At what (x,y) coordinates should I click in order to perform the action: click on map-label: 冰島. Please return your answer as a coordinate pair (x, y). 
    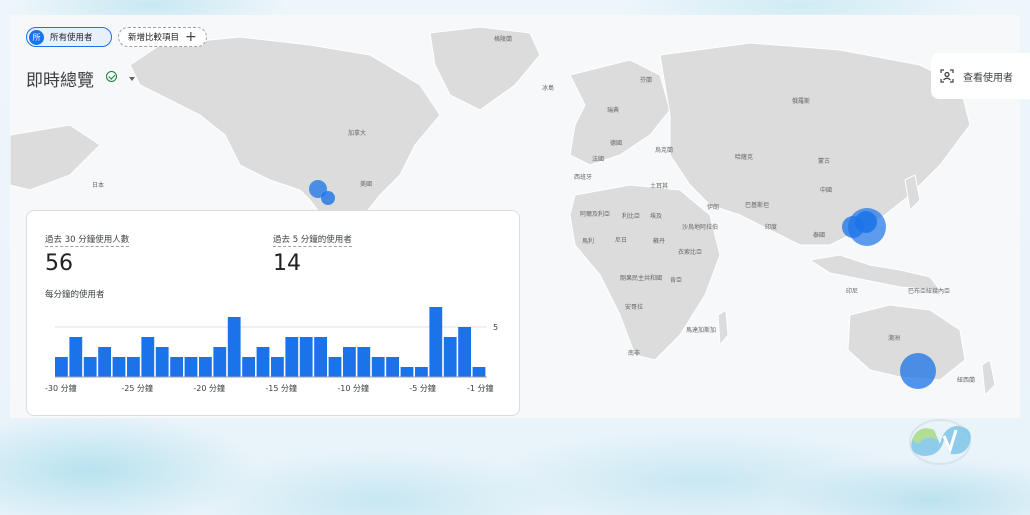
    Looking at the image, I should click on (548, 88).